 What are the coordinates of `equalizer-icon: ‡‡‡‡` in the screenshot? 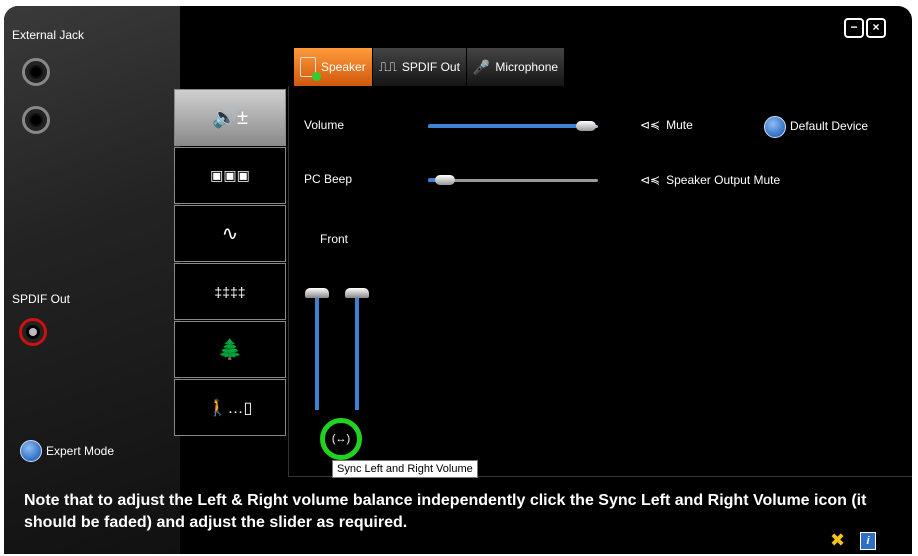 It's located at (230, 291).